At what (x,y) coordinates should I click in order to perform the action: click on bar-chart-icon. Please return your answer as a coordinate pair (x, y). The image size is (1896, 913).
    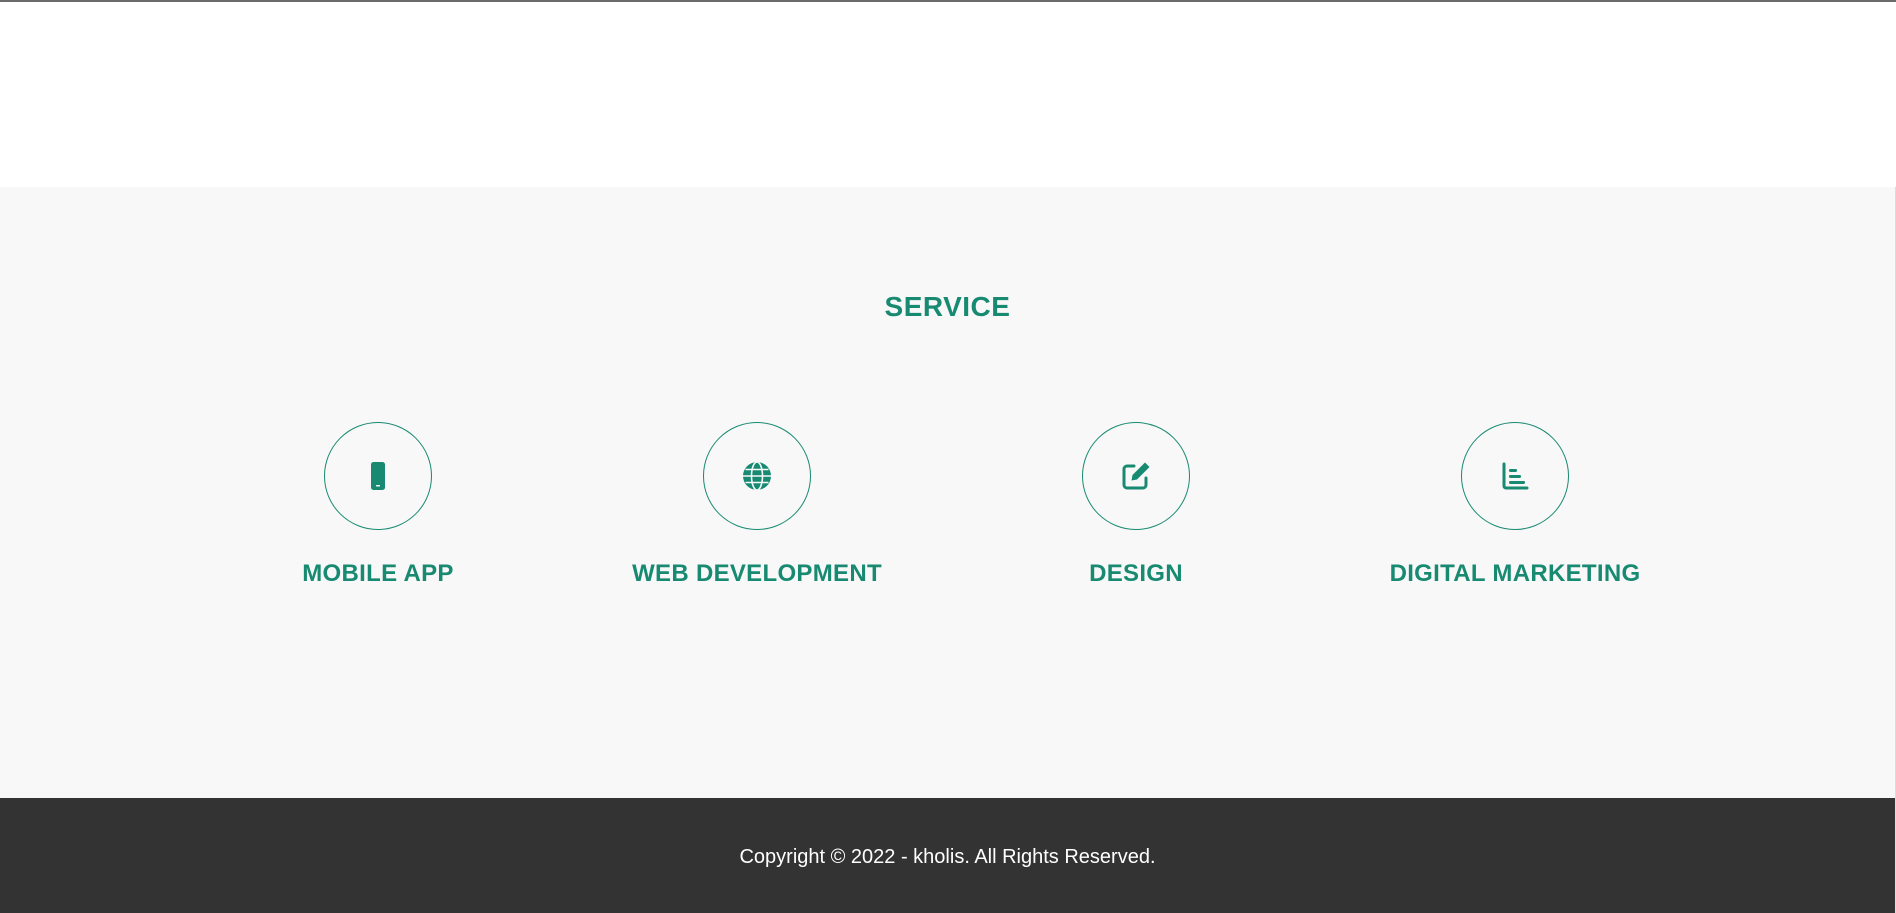
    Looking at the image, I should click on (1515, 476).